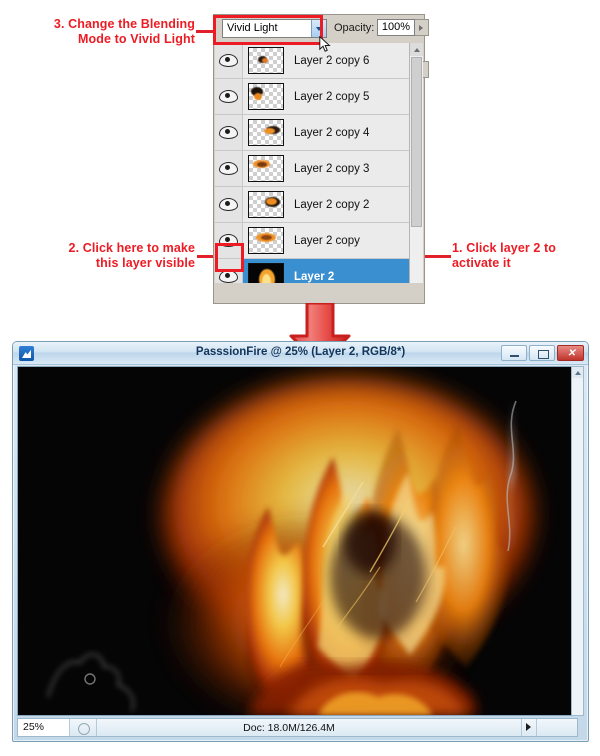 The width and height of the screenshot is (600, 756). I want to click on annotation-step-1: 1. Click layer 2 to activate it, so click(504, 255).